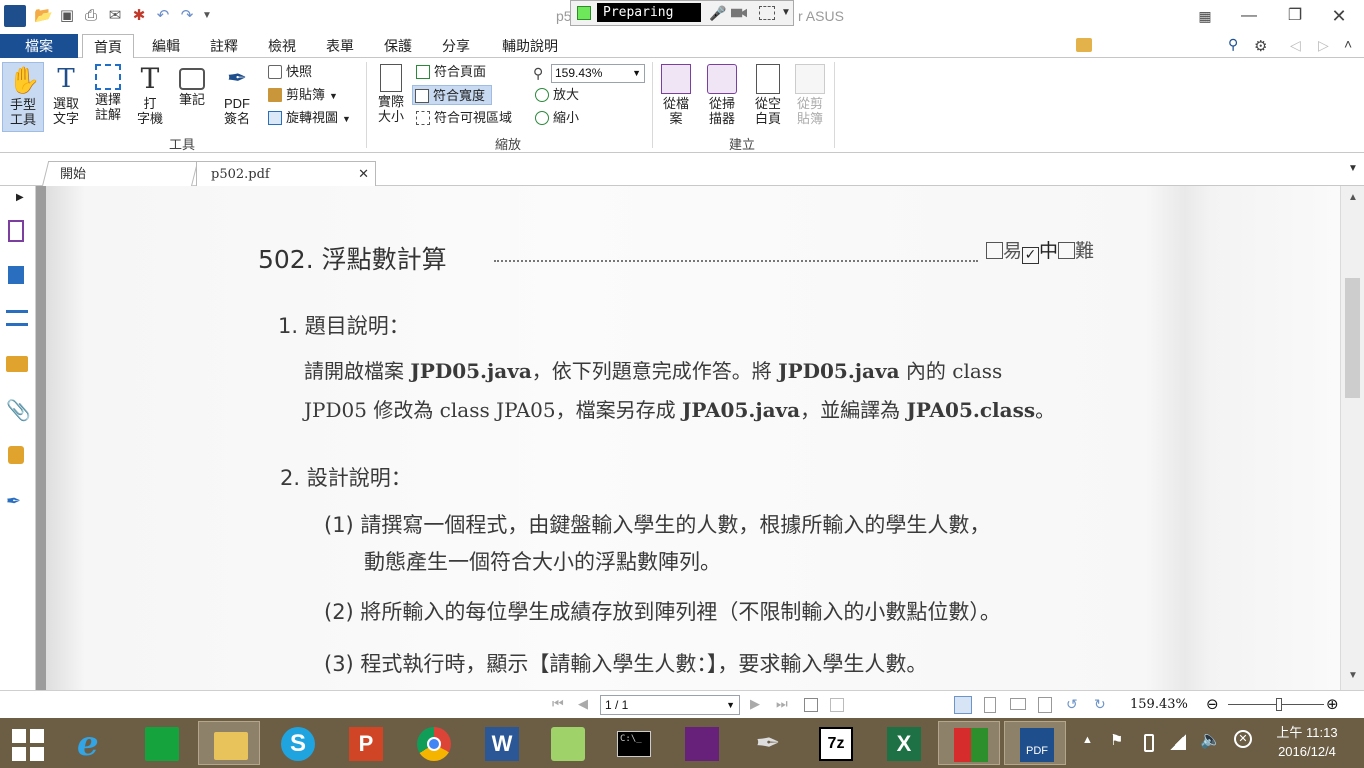  Describe the element at coordinates (1348, 44) in the screenshot. I see `expand-ribbon-icon: ˄` at that location.